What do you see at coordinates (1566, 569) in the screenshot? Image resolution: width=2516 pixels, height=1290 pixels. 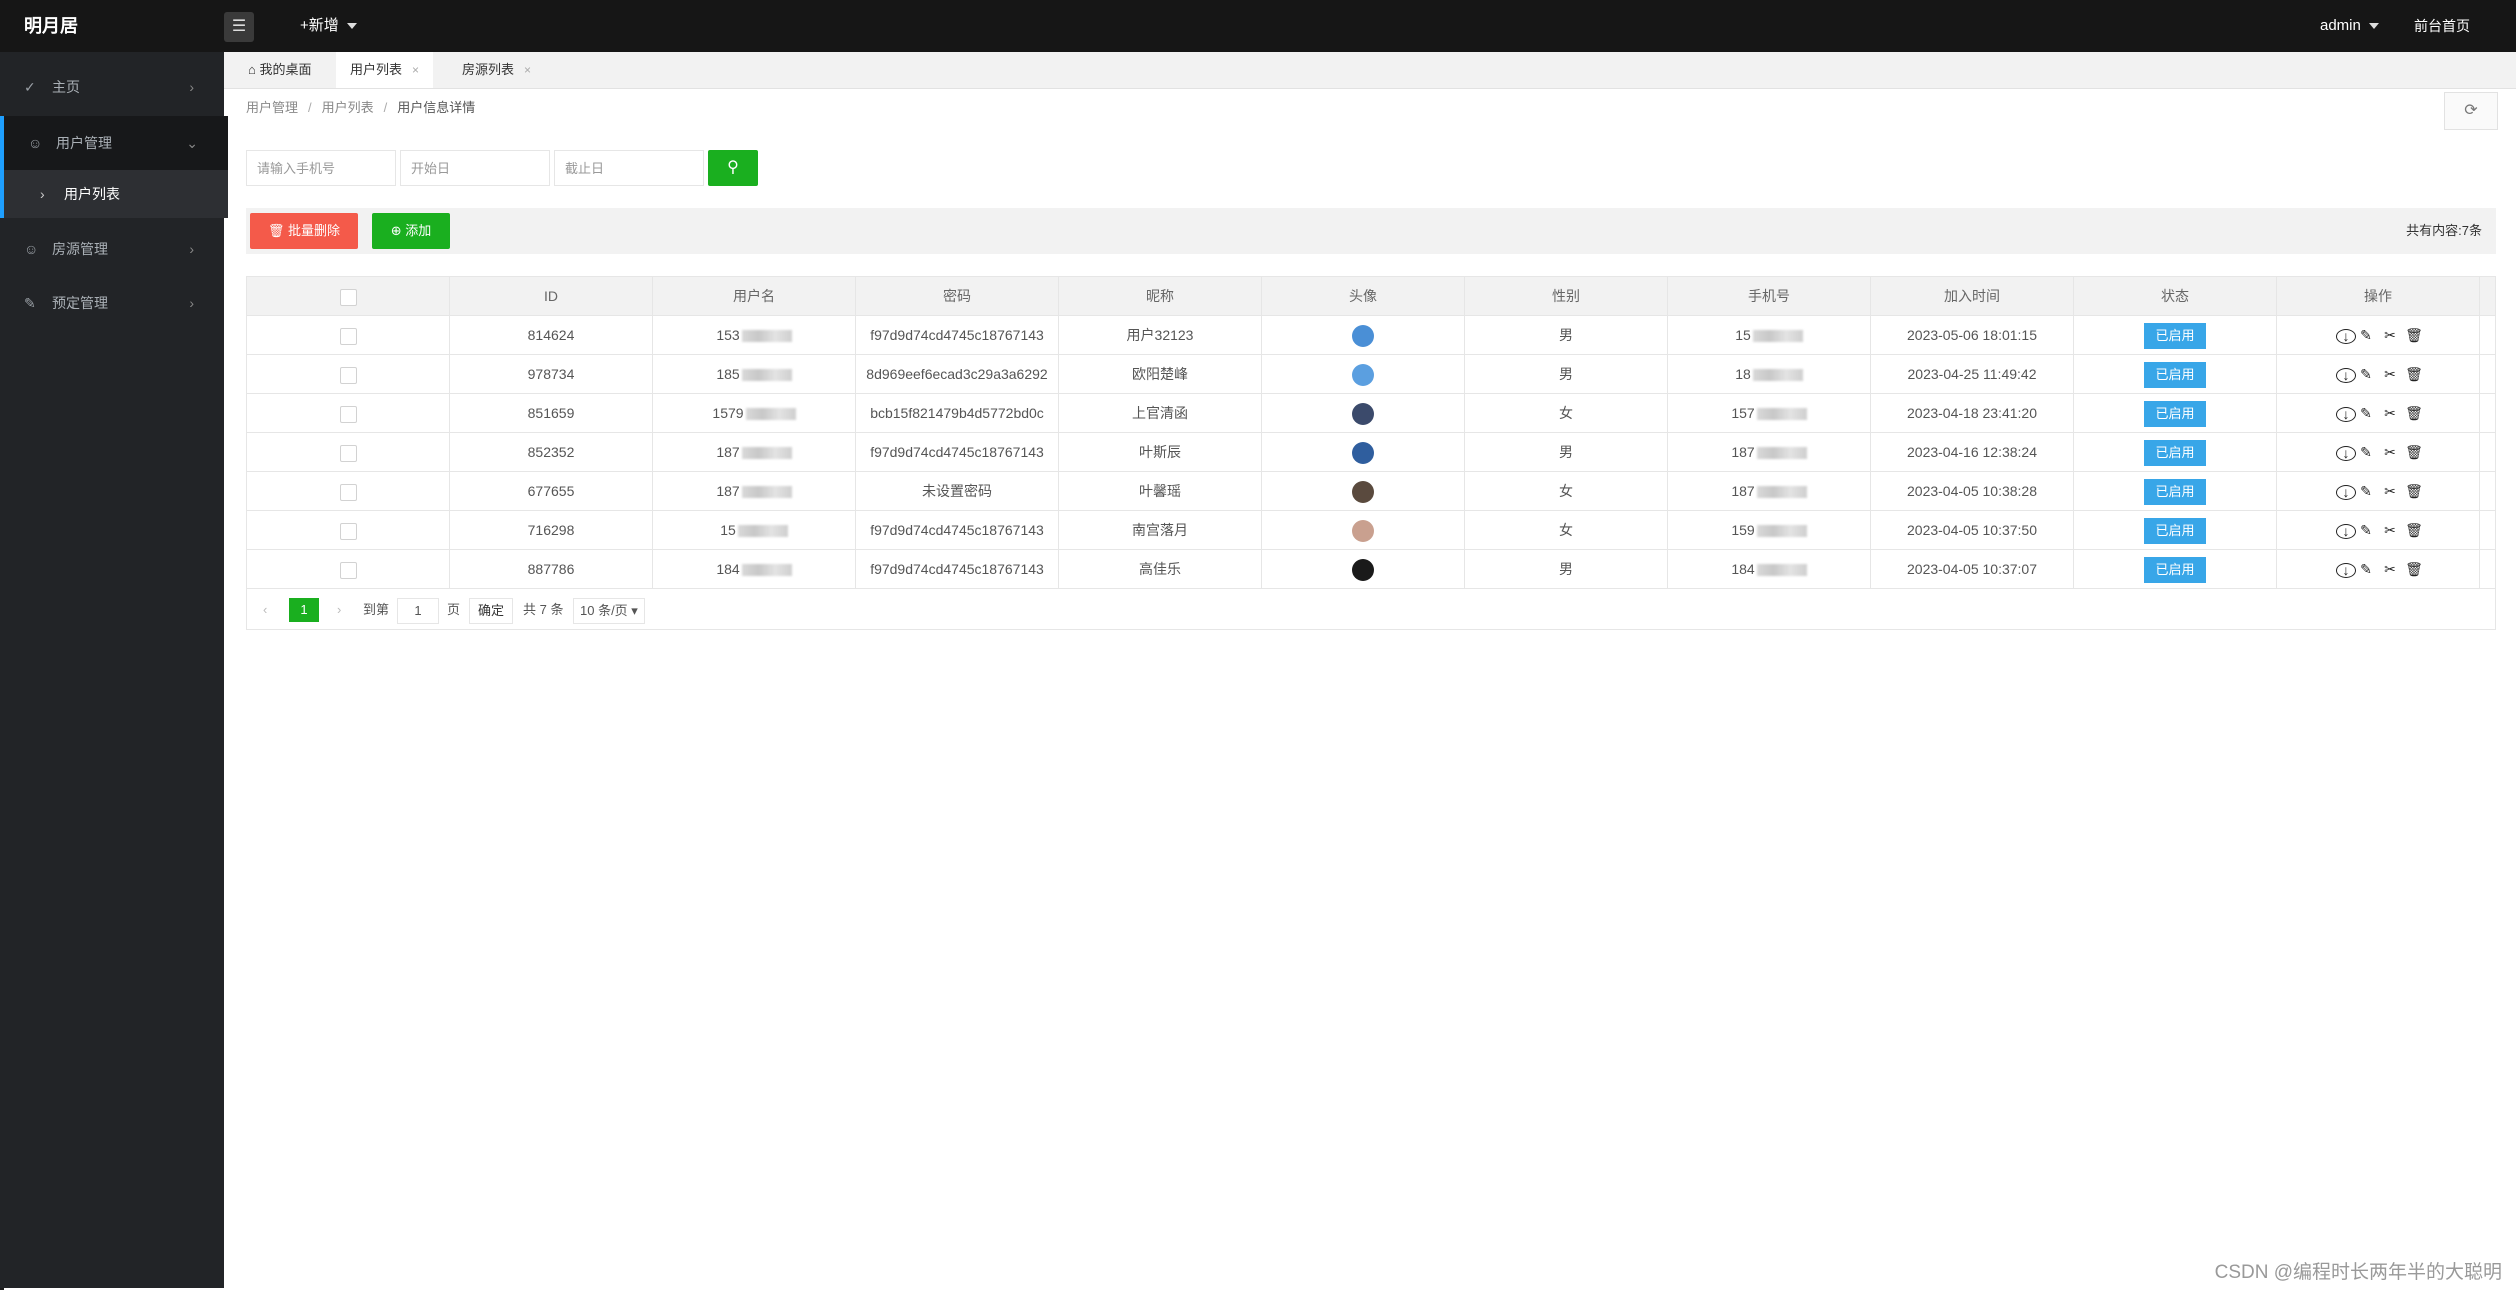 I see `cell: 男` at bounding box center [1566, 569].